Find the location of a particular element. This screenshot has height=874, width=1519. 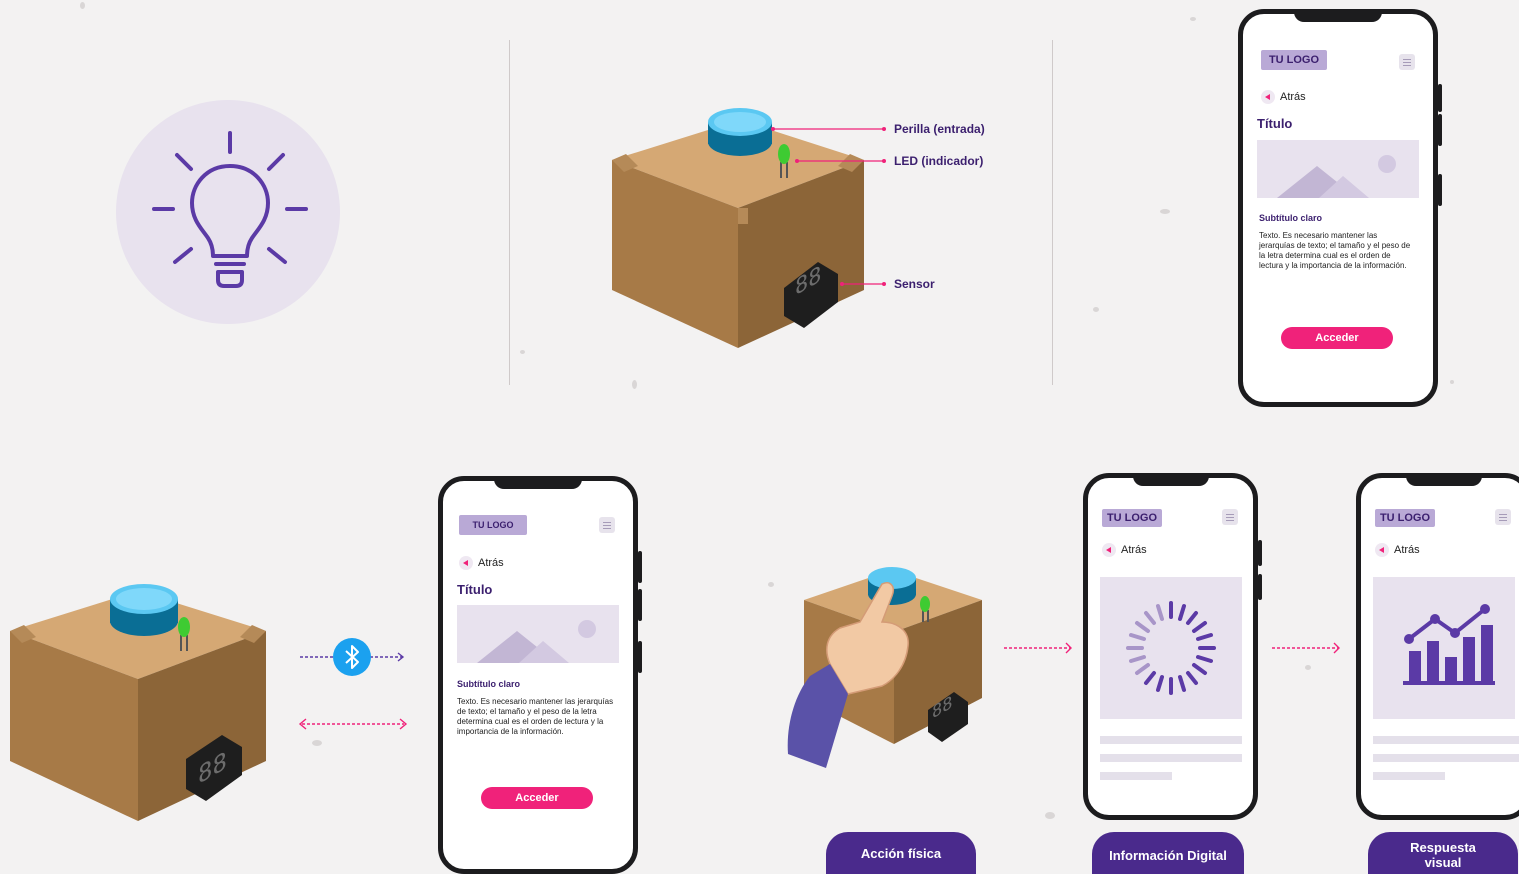

phone-visual-response: TU LOGO Atrás is located at coordinates (1437, 646).